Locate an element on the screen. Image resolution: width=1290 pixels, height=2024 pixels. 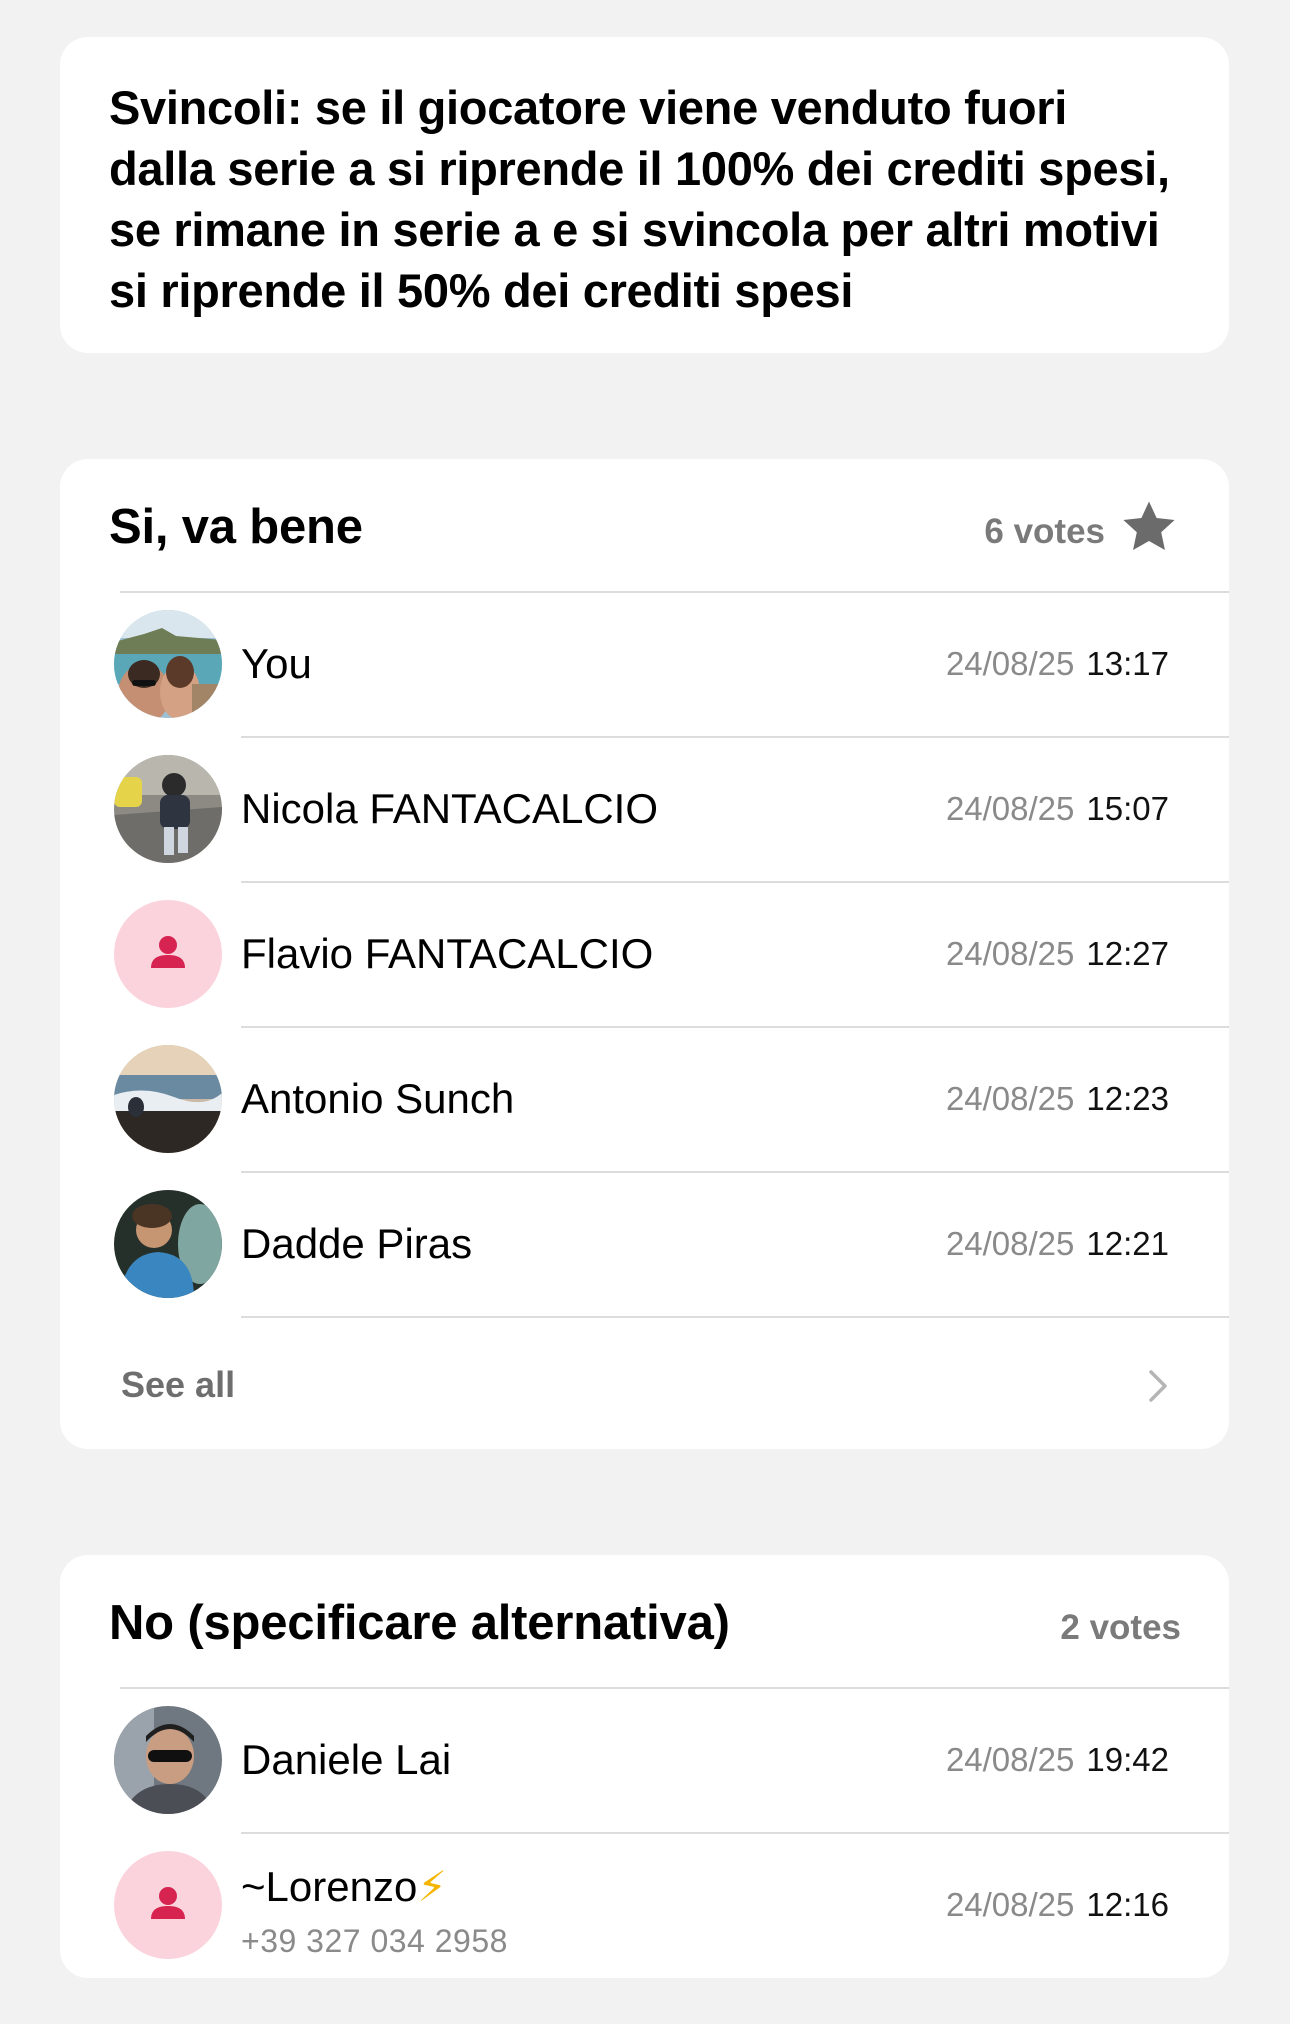
vote-timestamp: 24/08/25 12:16 is located at coordinates (1057, 1905).